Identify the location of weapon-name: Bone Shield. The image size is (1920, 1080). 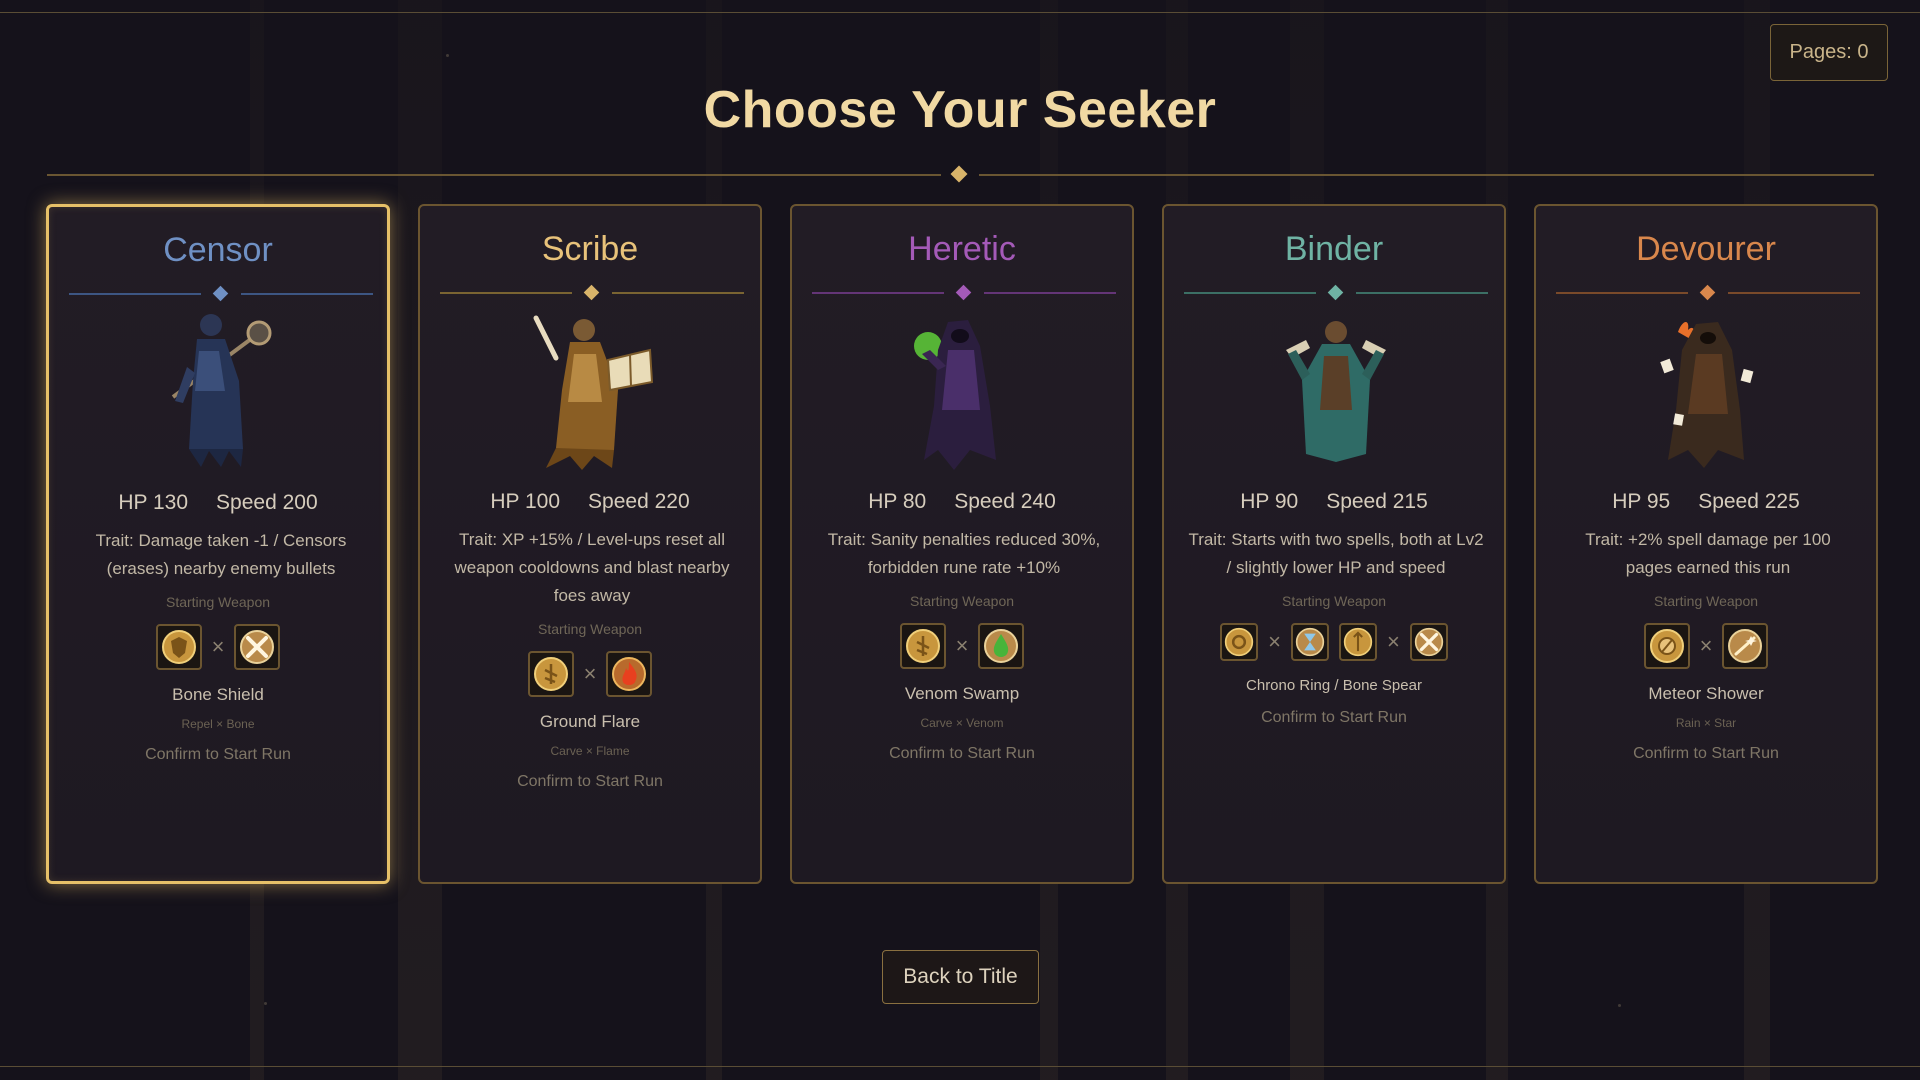
(218, 694).